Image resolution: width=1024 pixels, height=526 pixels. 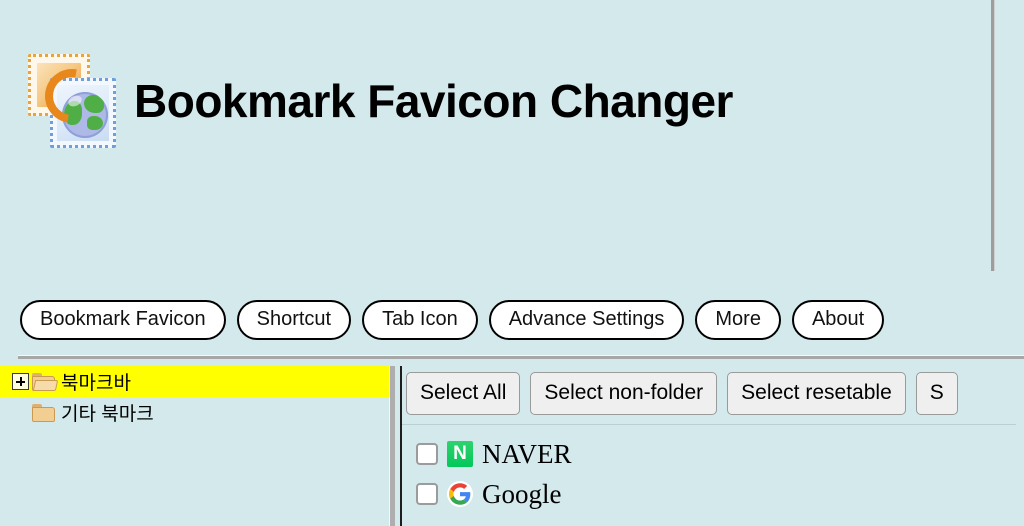 I want to click on tab-more: More, so click(x=738, y=320).